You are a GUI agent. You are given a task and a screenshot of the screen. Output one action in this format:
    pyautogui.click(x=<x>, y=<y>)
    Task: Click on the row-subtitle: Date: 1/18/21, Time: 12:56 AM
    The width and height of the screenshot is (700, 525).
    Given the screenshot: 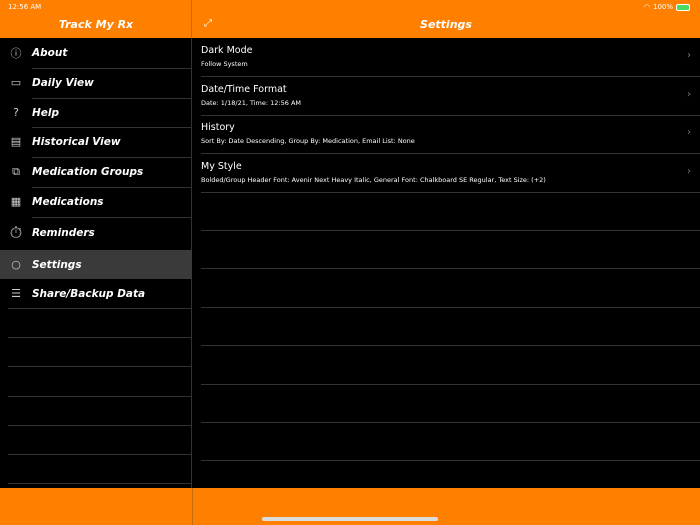 What is the action you would take?
    pyautogui.click(x=251, y=103)
    